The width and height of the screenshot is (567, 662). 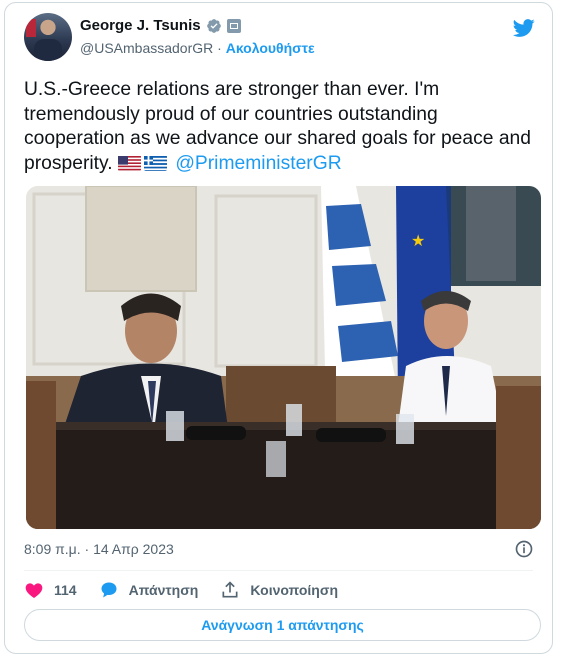 What do you see at coordinates (278, 570) in the screenshot?
I see `divider` at bounding box center [278, 570].